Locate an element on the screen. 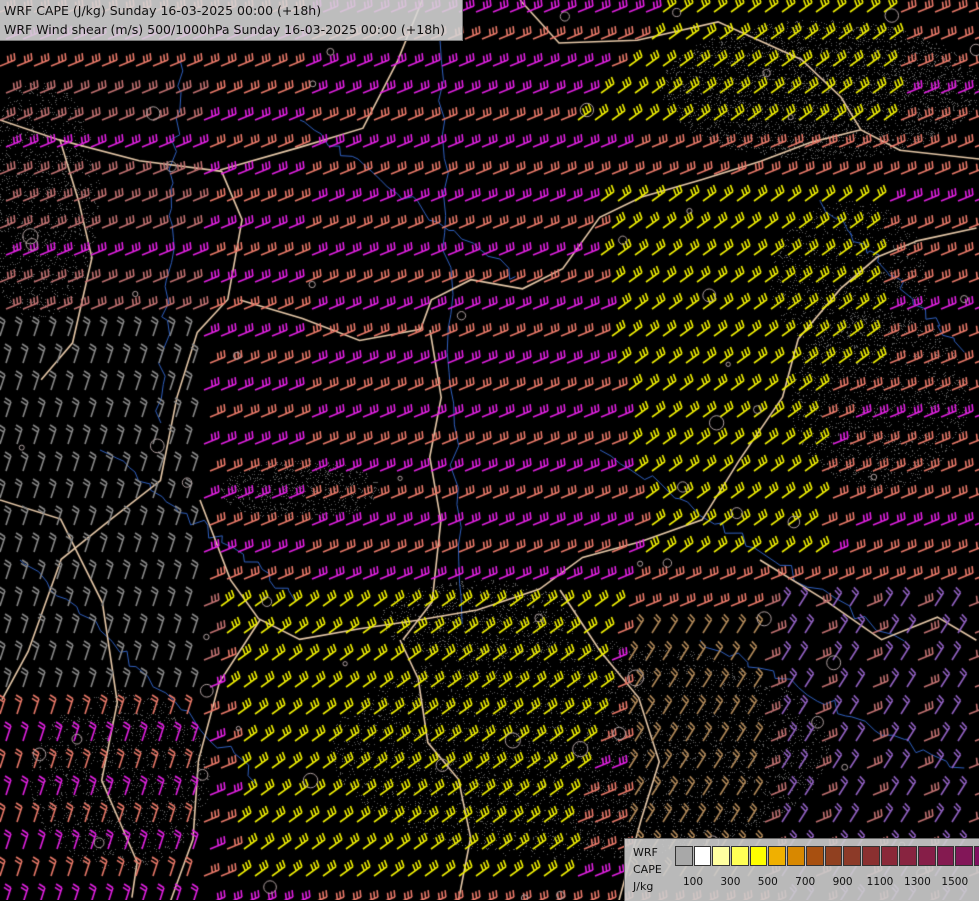 Image resolution: width=979 pixels, height=901 pixels. legend-swatches is located at coordinates (827, 856).